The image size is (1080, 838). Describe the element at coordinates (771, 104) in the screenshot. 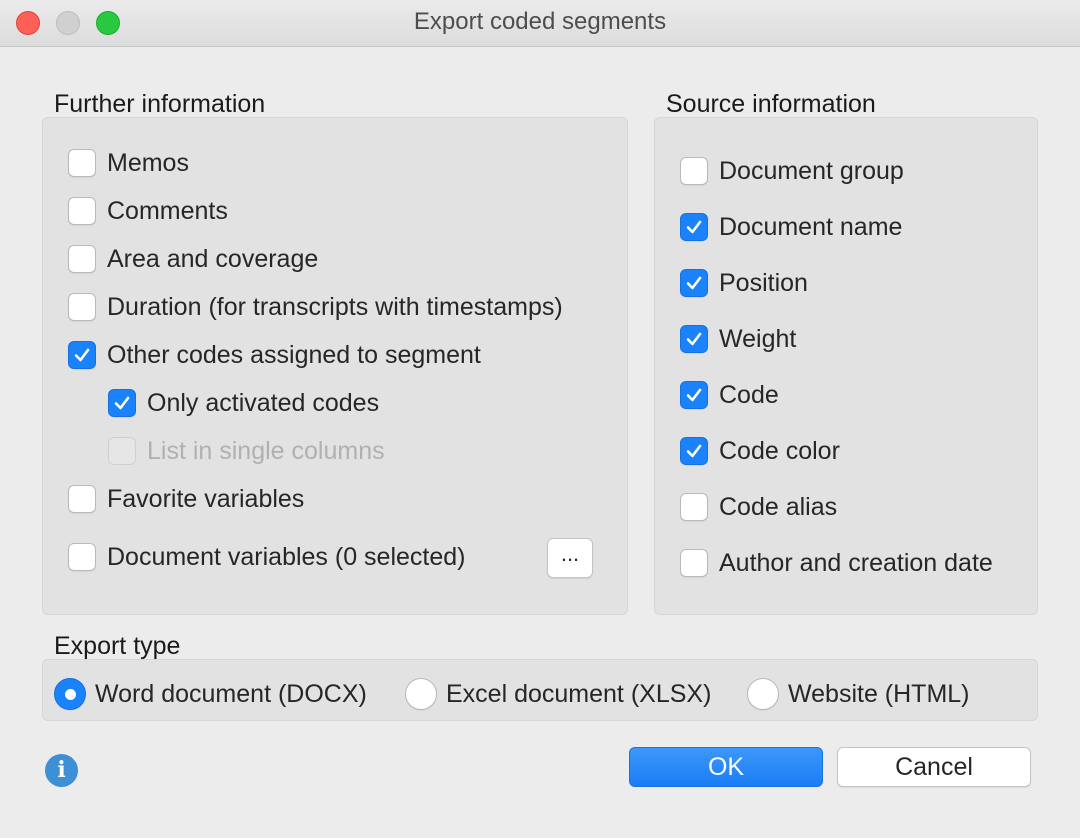

I see `source-information-label: Source information` at that location.